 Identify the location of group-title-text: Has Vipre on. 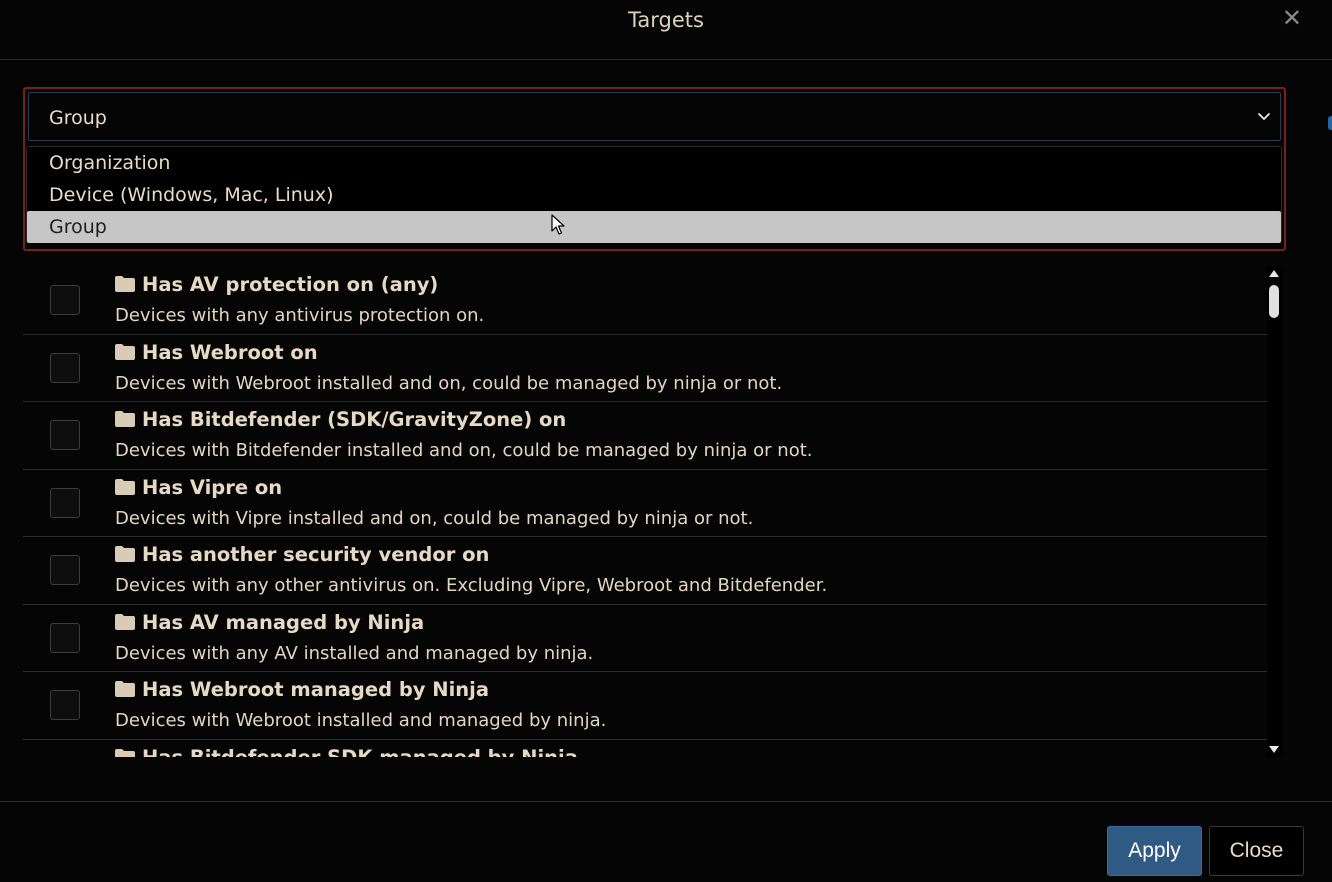
(212, 487).